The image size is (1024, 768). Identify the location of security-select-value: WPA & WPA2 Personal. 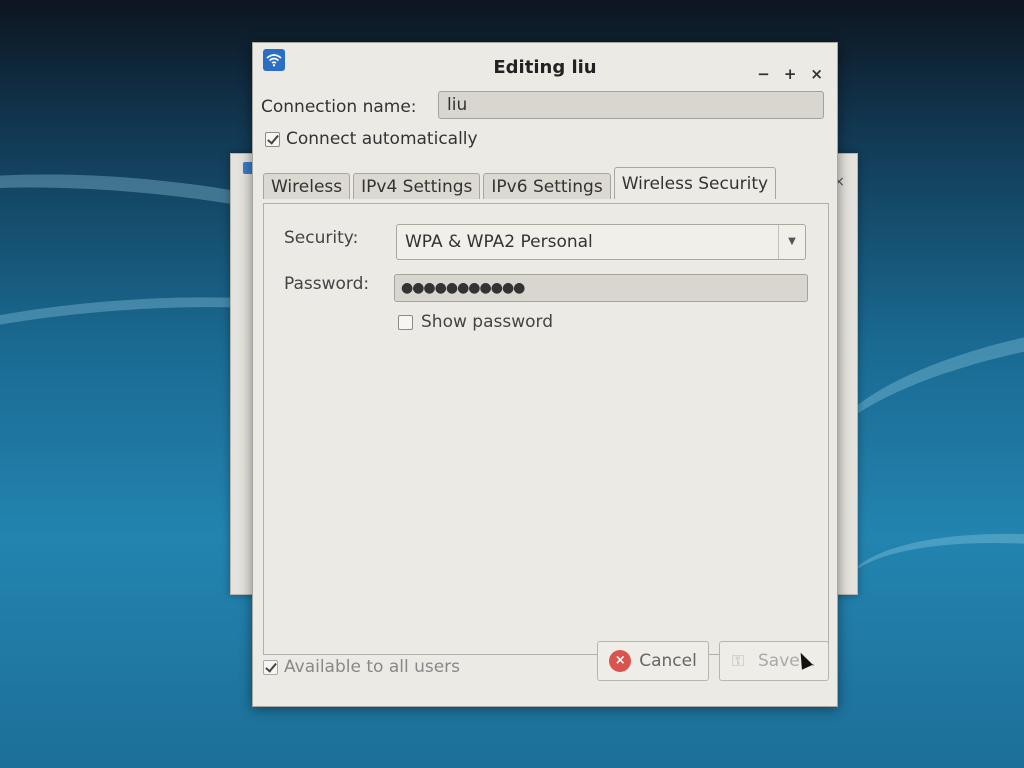
(499, 242).